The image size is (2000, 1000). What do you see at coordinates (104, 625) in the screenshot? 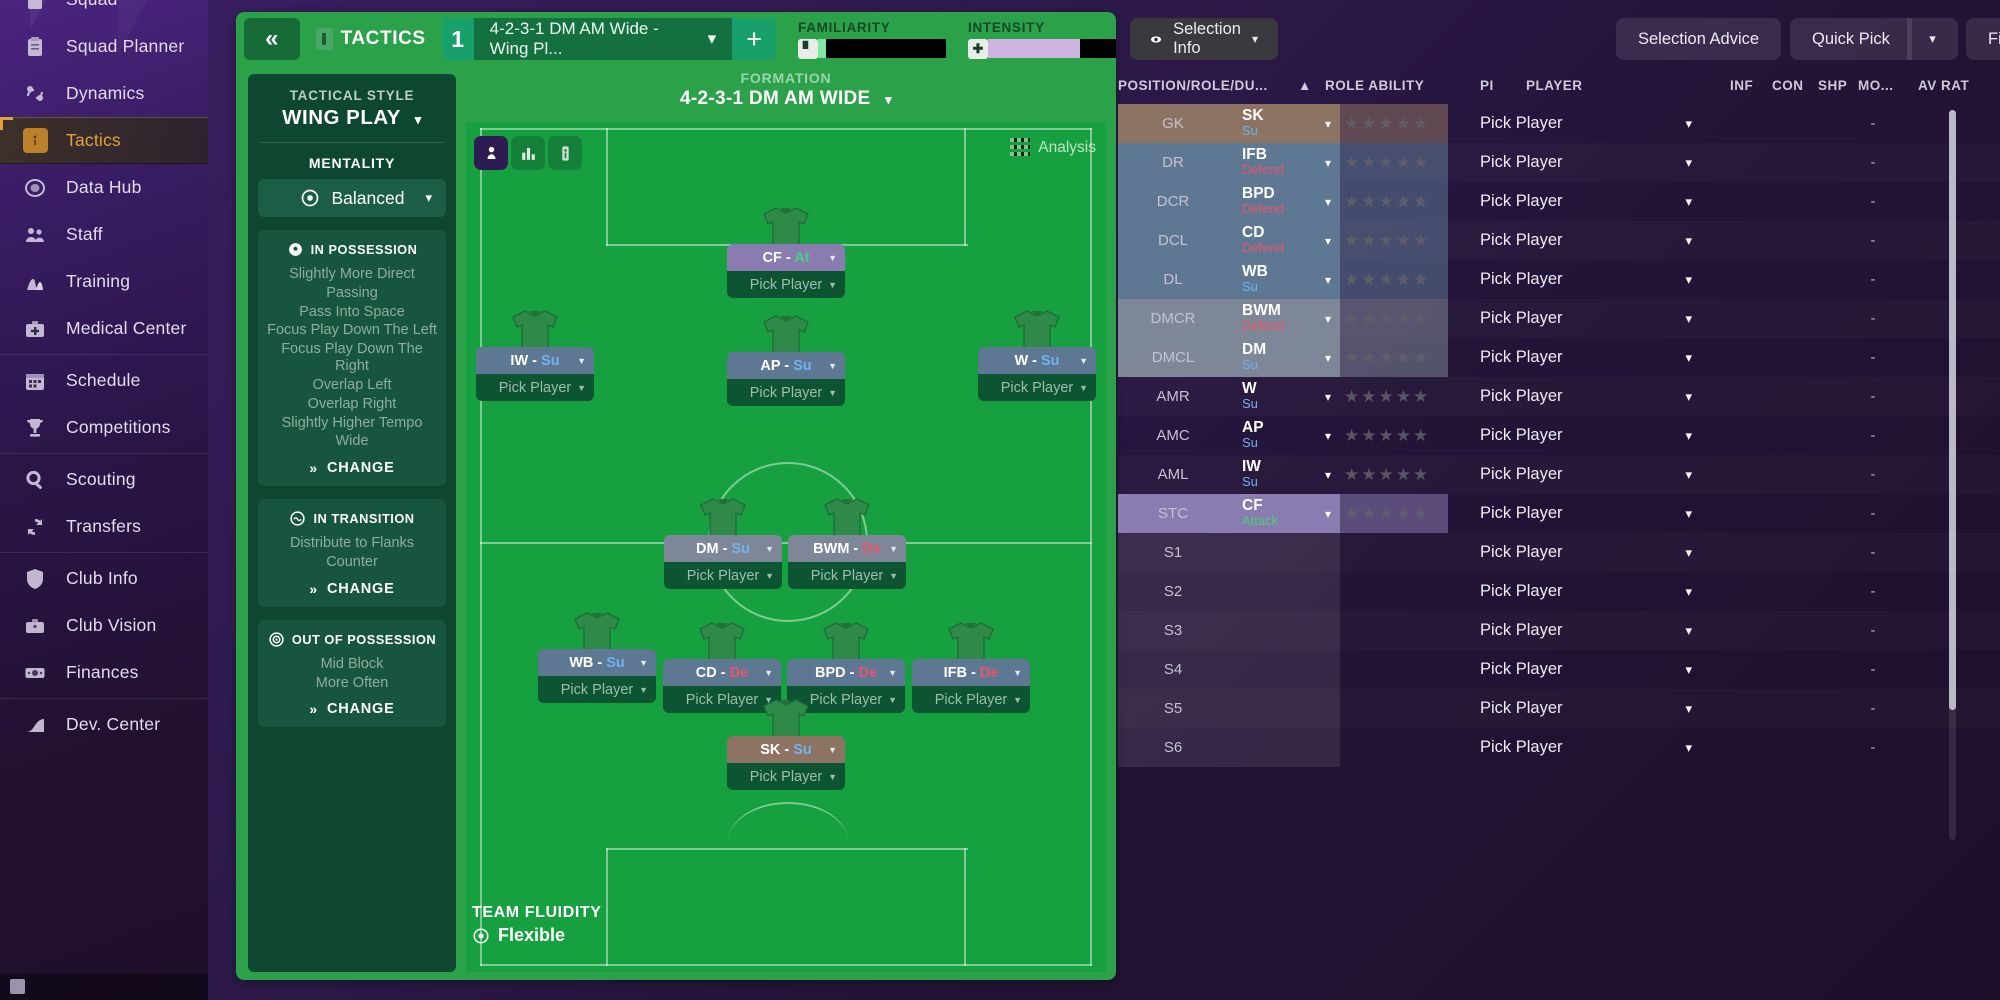
I see `sidebar-item-club-vision: Club Vision` at bounding box center [104, 625].